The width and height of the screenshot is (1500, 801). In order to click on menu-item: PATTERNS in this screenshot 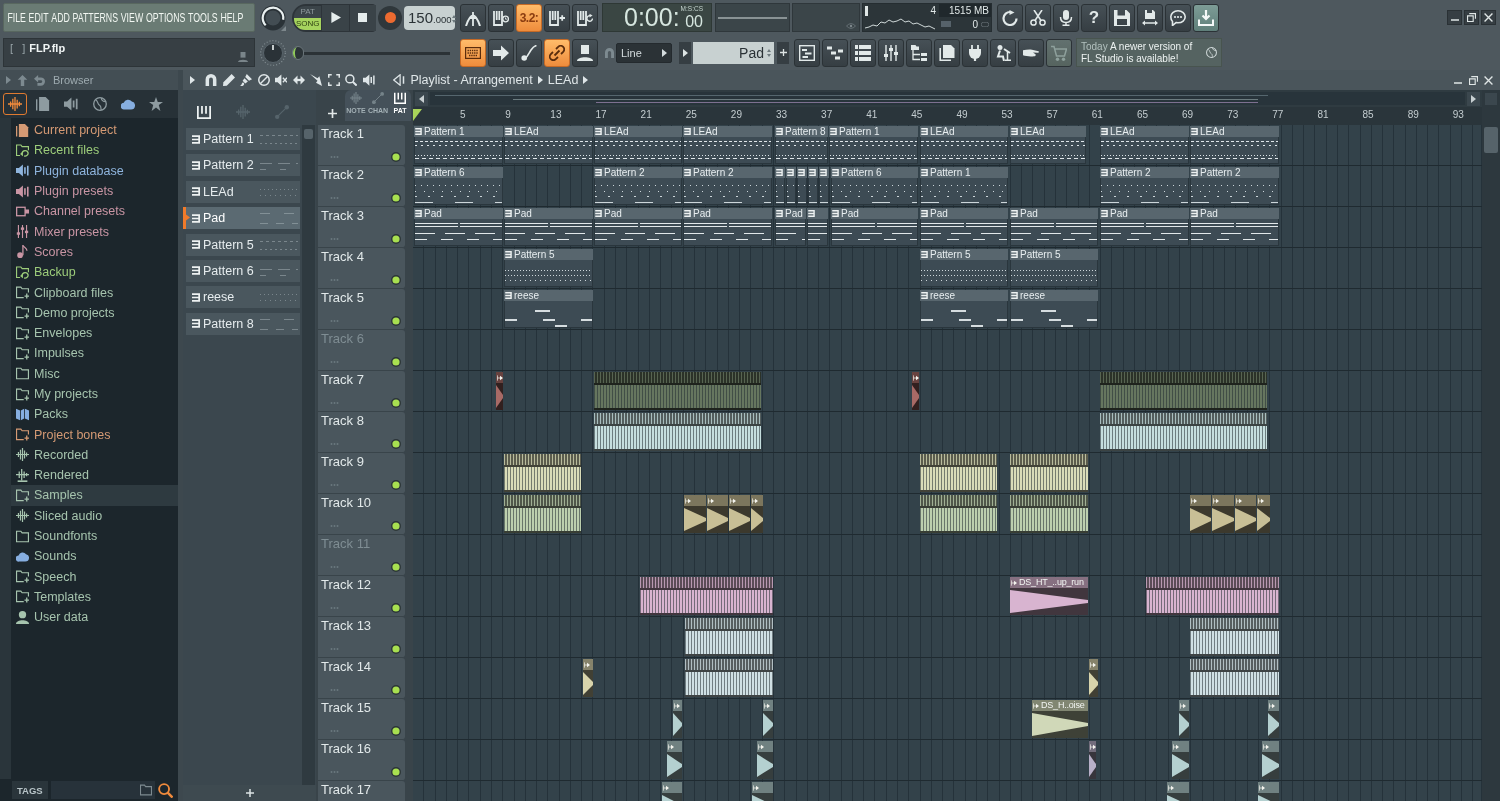, I will do `click(95, 17)`.